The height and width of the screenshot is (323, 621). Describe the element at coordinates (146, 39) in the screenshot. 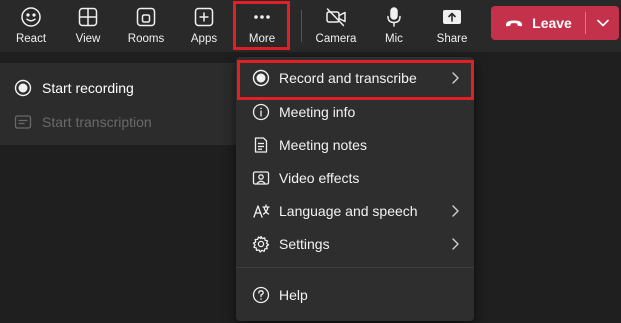

I see `rooms-label: Rooms` at that location.